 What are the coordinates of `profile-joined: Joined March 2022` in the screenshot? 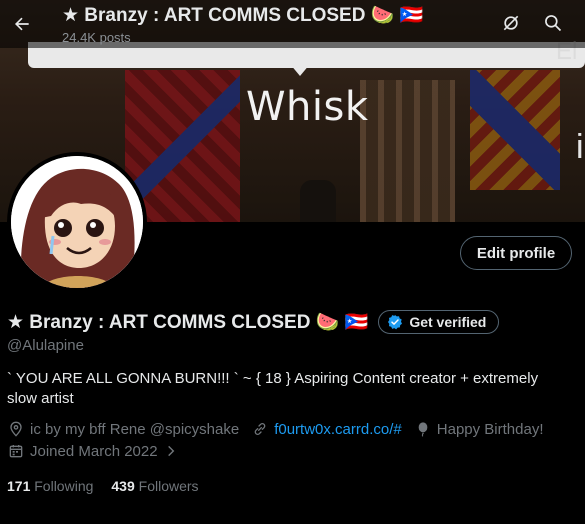 It's located at (94, 451).